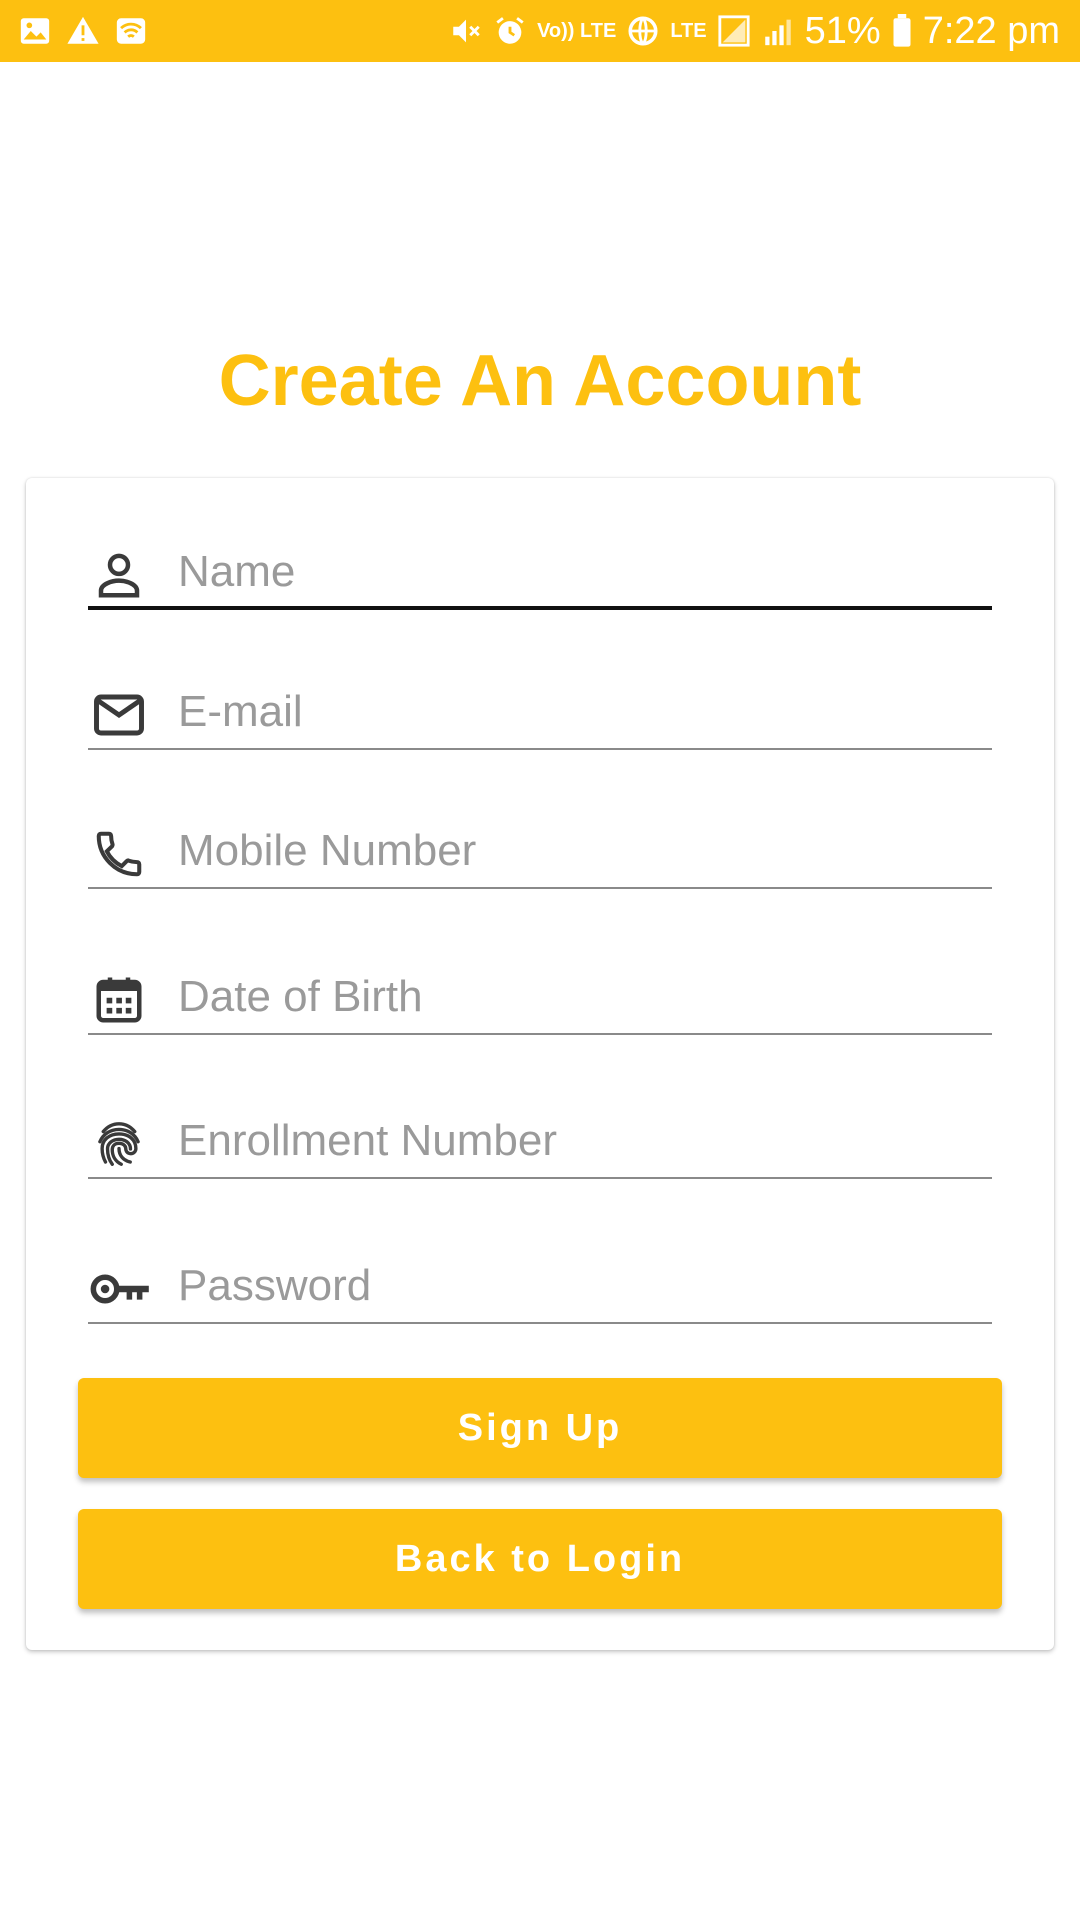 The image size is (1080, 1920). I want to click on back-to-login-button: Back to Login, so click(540, 1559).